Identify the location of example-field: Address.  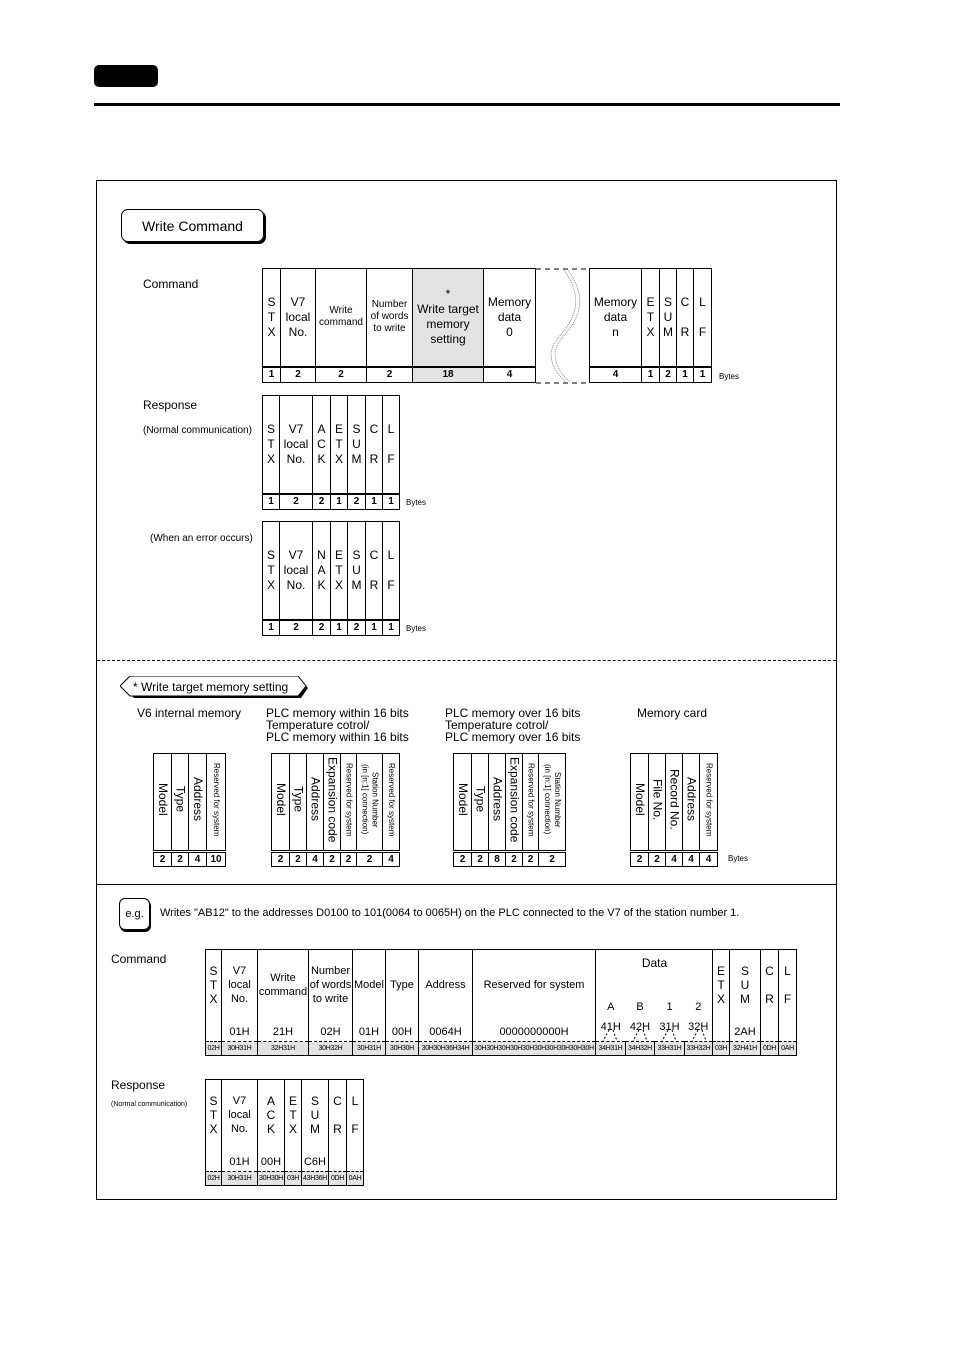
(445, 984).